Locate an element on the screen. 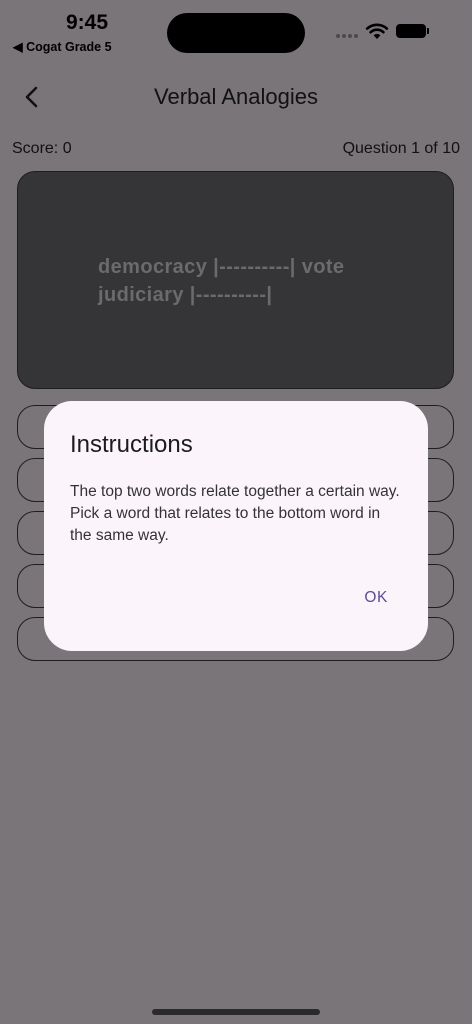 The width and height of the screenshot is (472, 1024). dialog-title: Instructions is located at coordinates (131, 444).